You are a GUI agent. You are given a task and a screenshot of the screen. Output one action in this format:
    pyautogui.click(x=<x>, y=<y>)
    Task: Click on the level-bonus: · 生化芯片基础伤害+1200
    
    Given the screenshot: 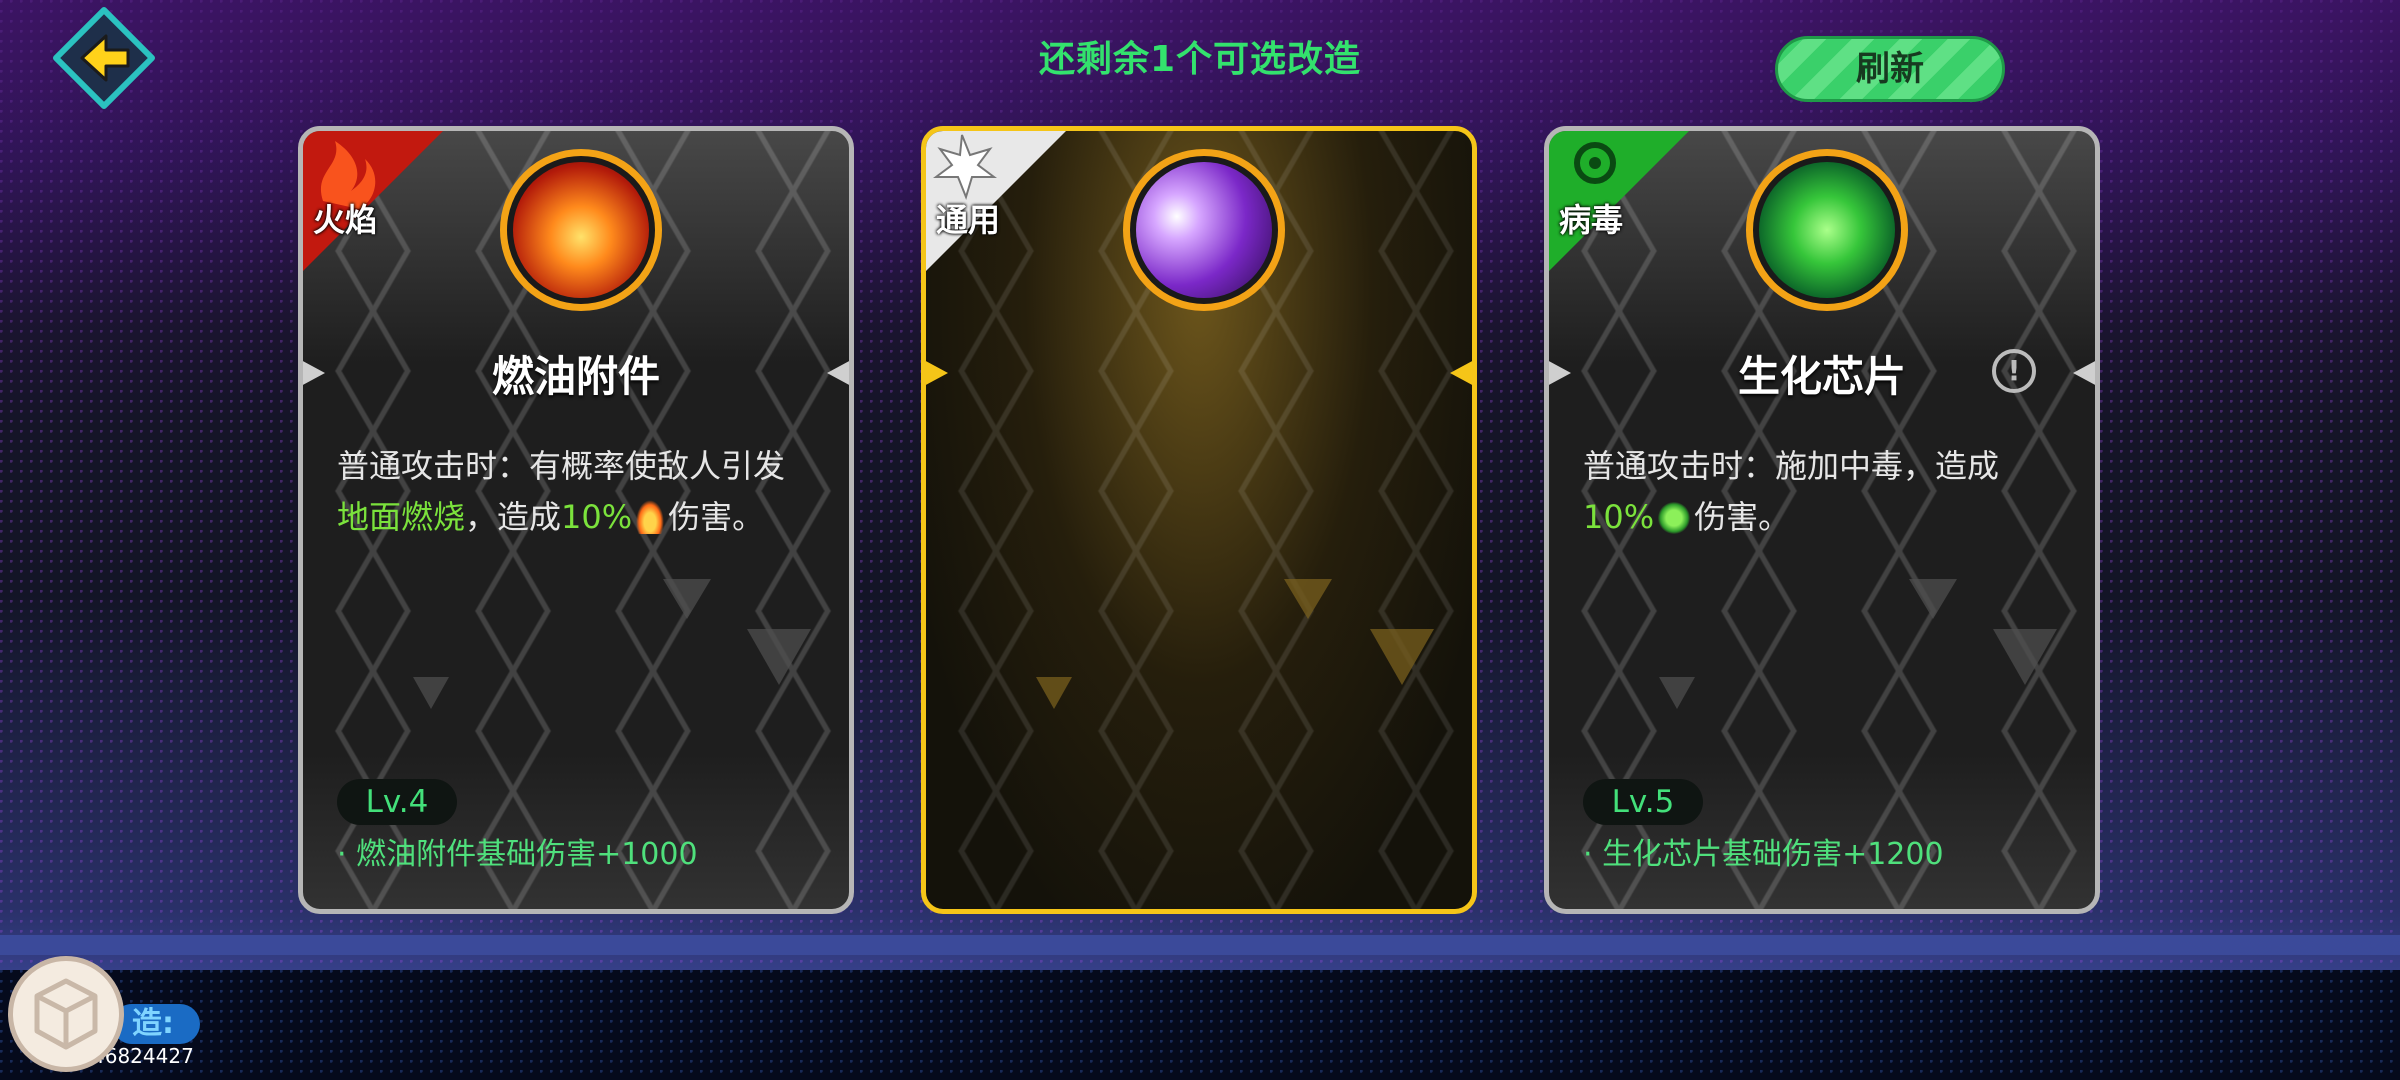 What is the action you would take?
    pyautogui.click(x=1763, y=854)
    